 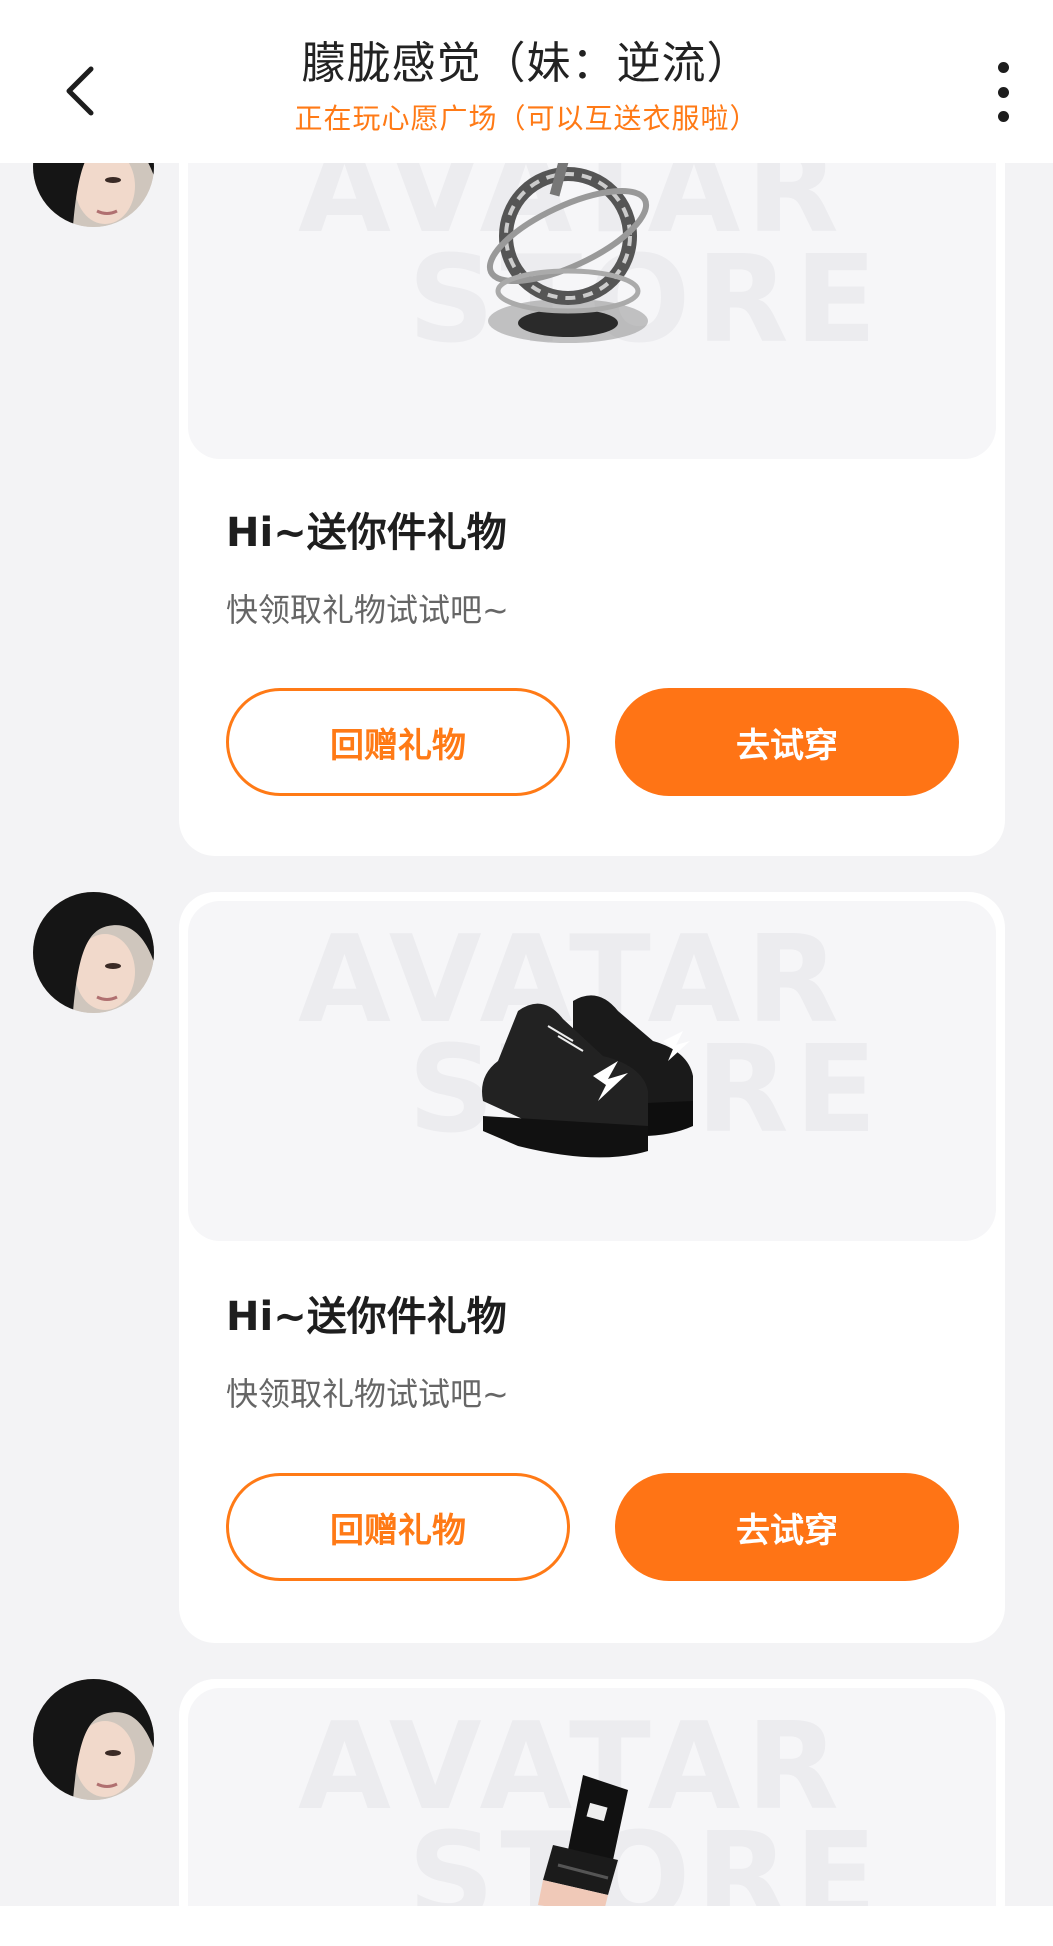 I want to click on chat-subtitle: 正在玩心愿广场（可以互送衣服啦）, so click(x=526, y=117).